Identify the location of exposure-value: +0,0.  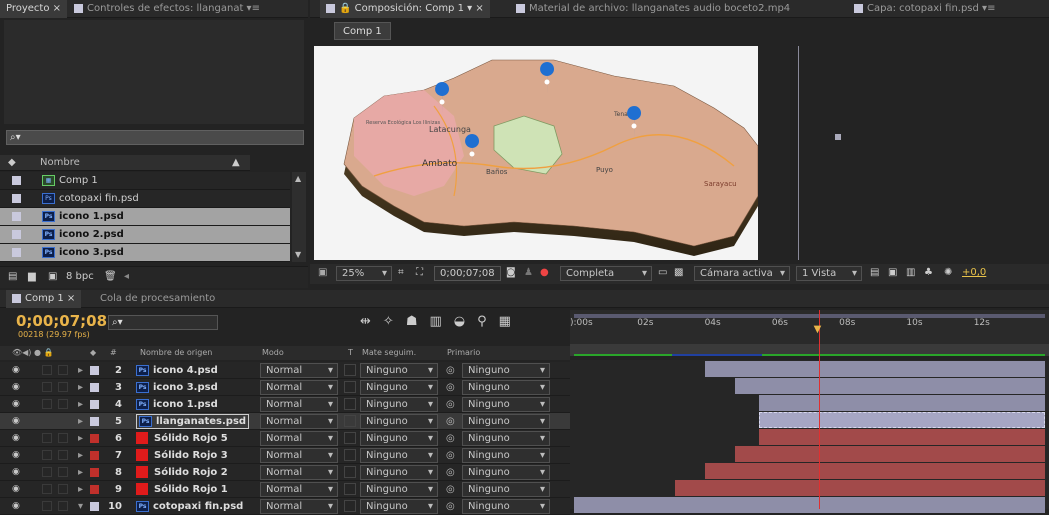
(974, 273).